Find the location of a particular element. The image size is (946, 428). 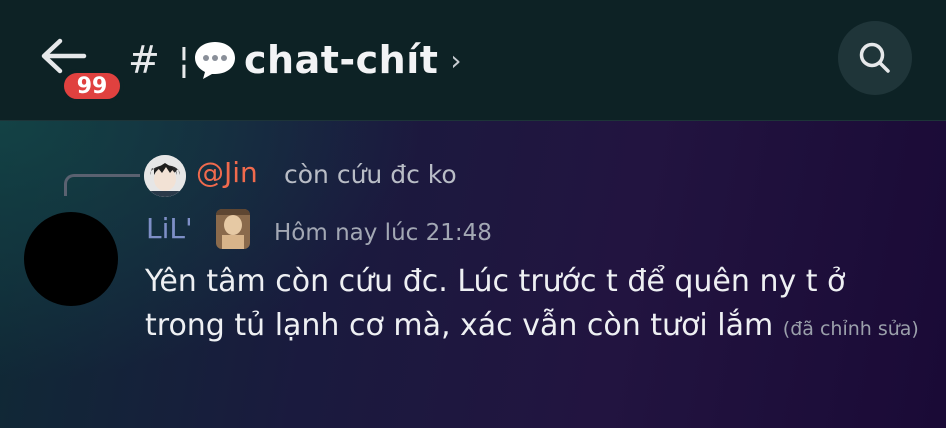

search-button is located at coordinates (875, 58).